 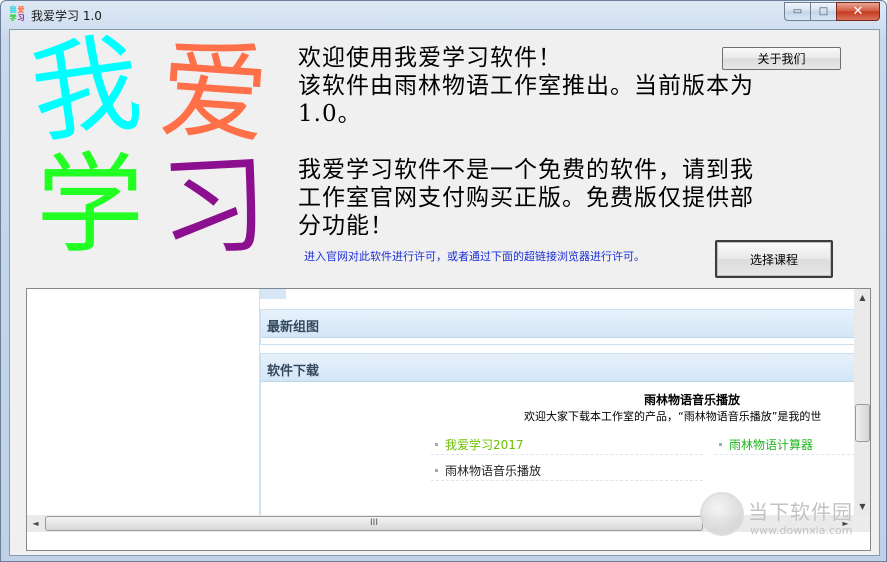 What do you see at coordinates (557, 368) in the screenshot?
I see `download-section-title: 软件下载` at bounding box center [557, 368].